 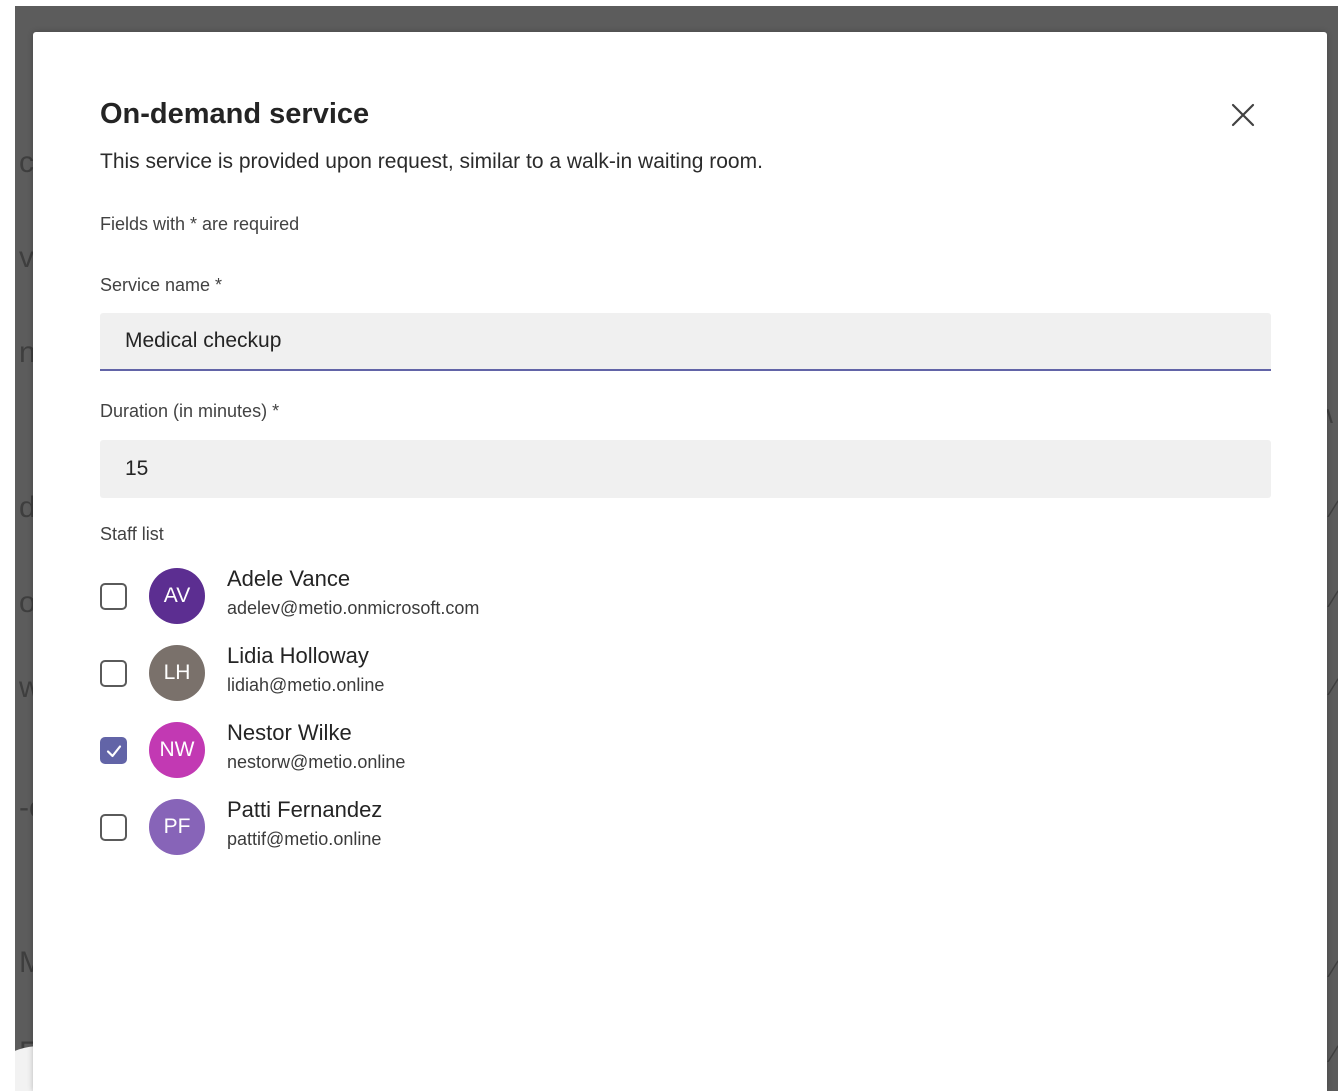 I want to click on duration-field, so click(x=685, y=469).